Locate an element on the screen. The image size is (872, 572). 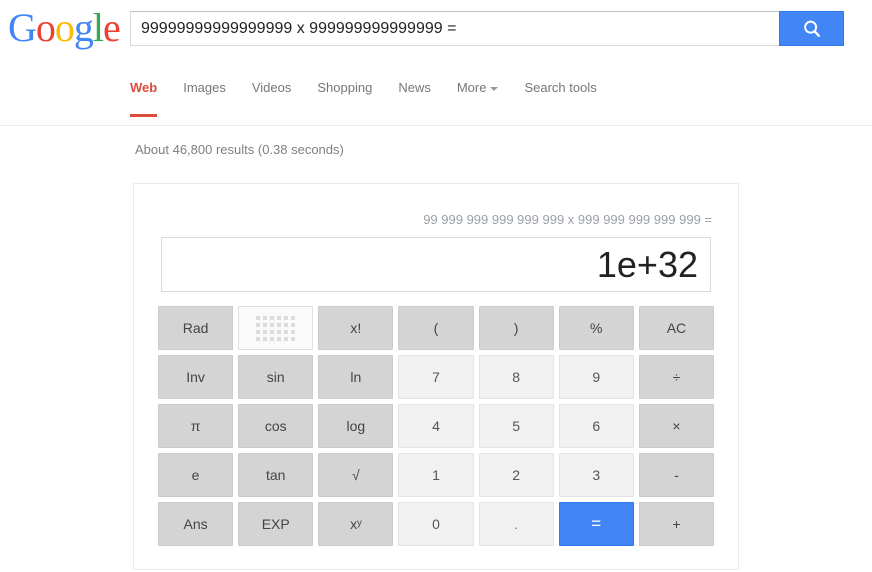
logo-letter-o2: o is located at coordinates (64, 27).